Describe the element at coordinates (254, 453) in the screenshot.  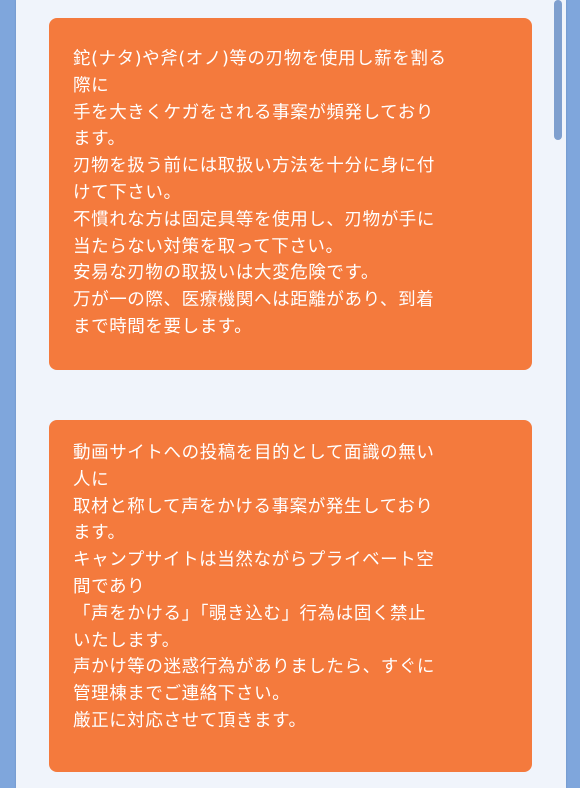
I see `notice-line: 動画サイトへの投稿を目的として面識の無い` at that location.